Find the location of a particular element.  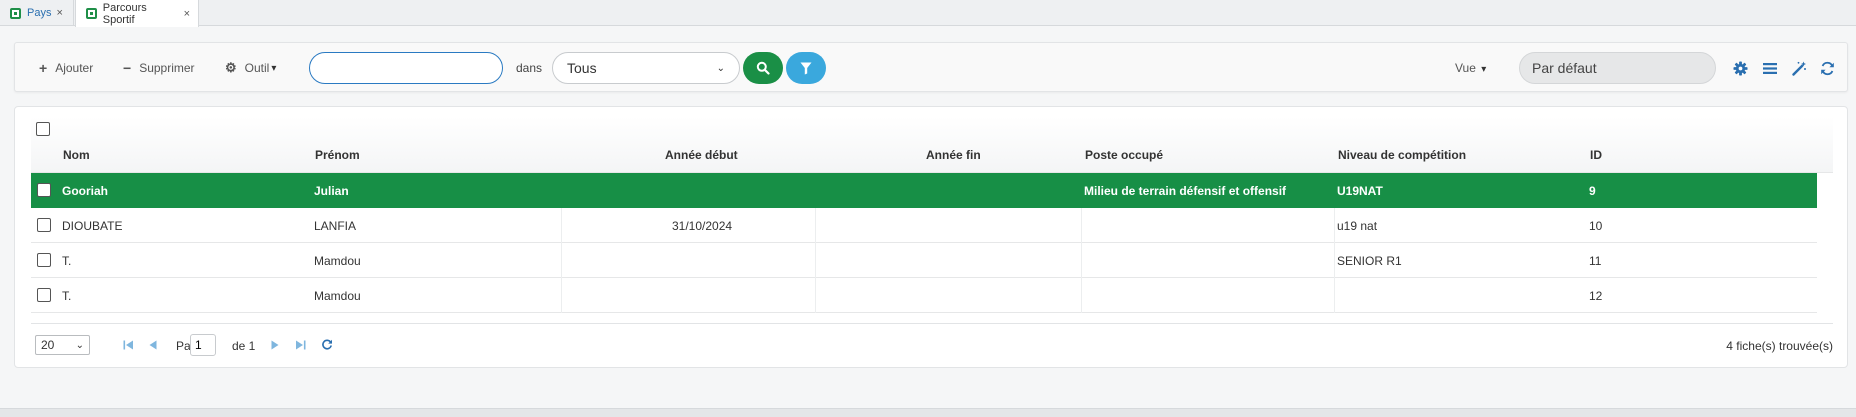

page-total-label: de 1 is located at coordinates (244, 346).